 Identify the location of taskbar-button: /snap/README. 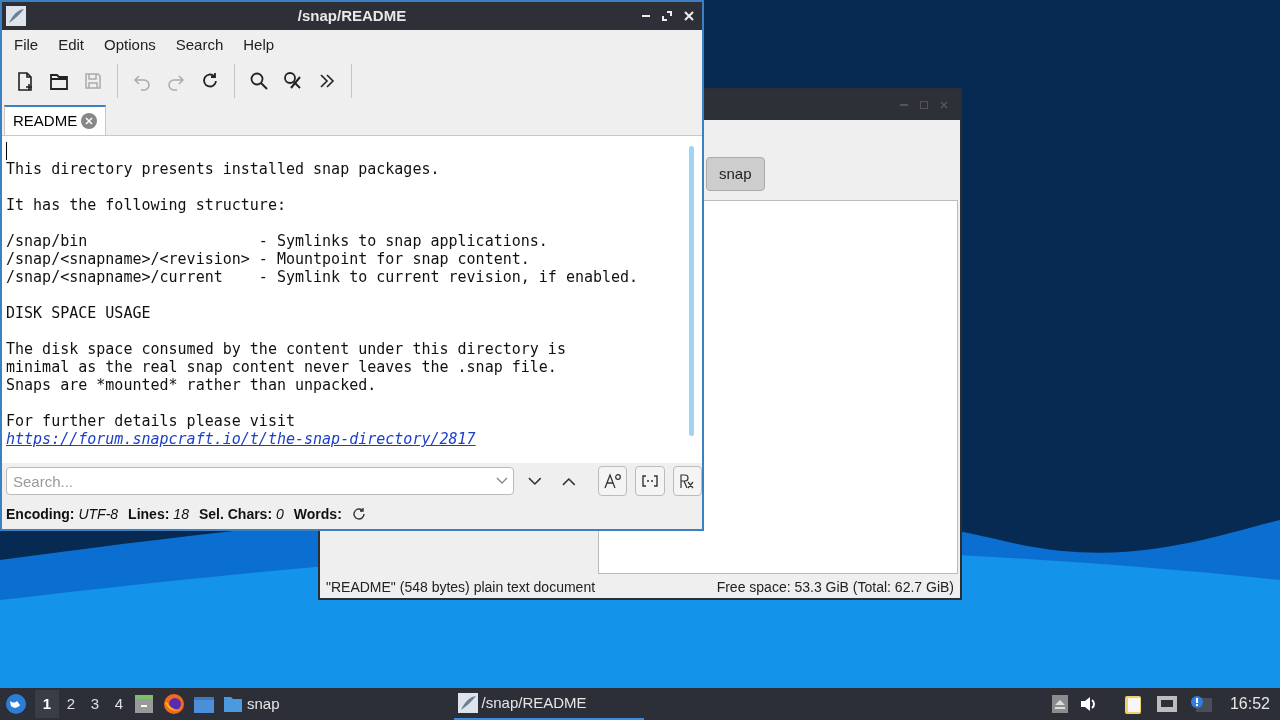
(548, 704).